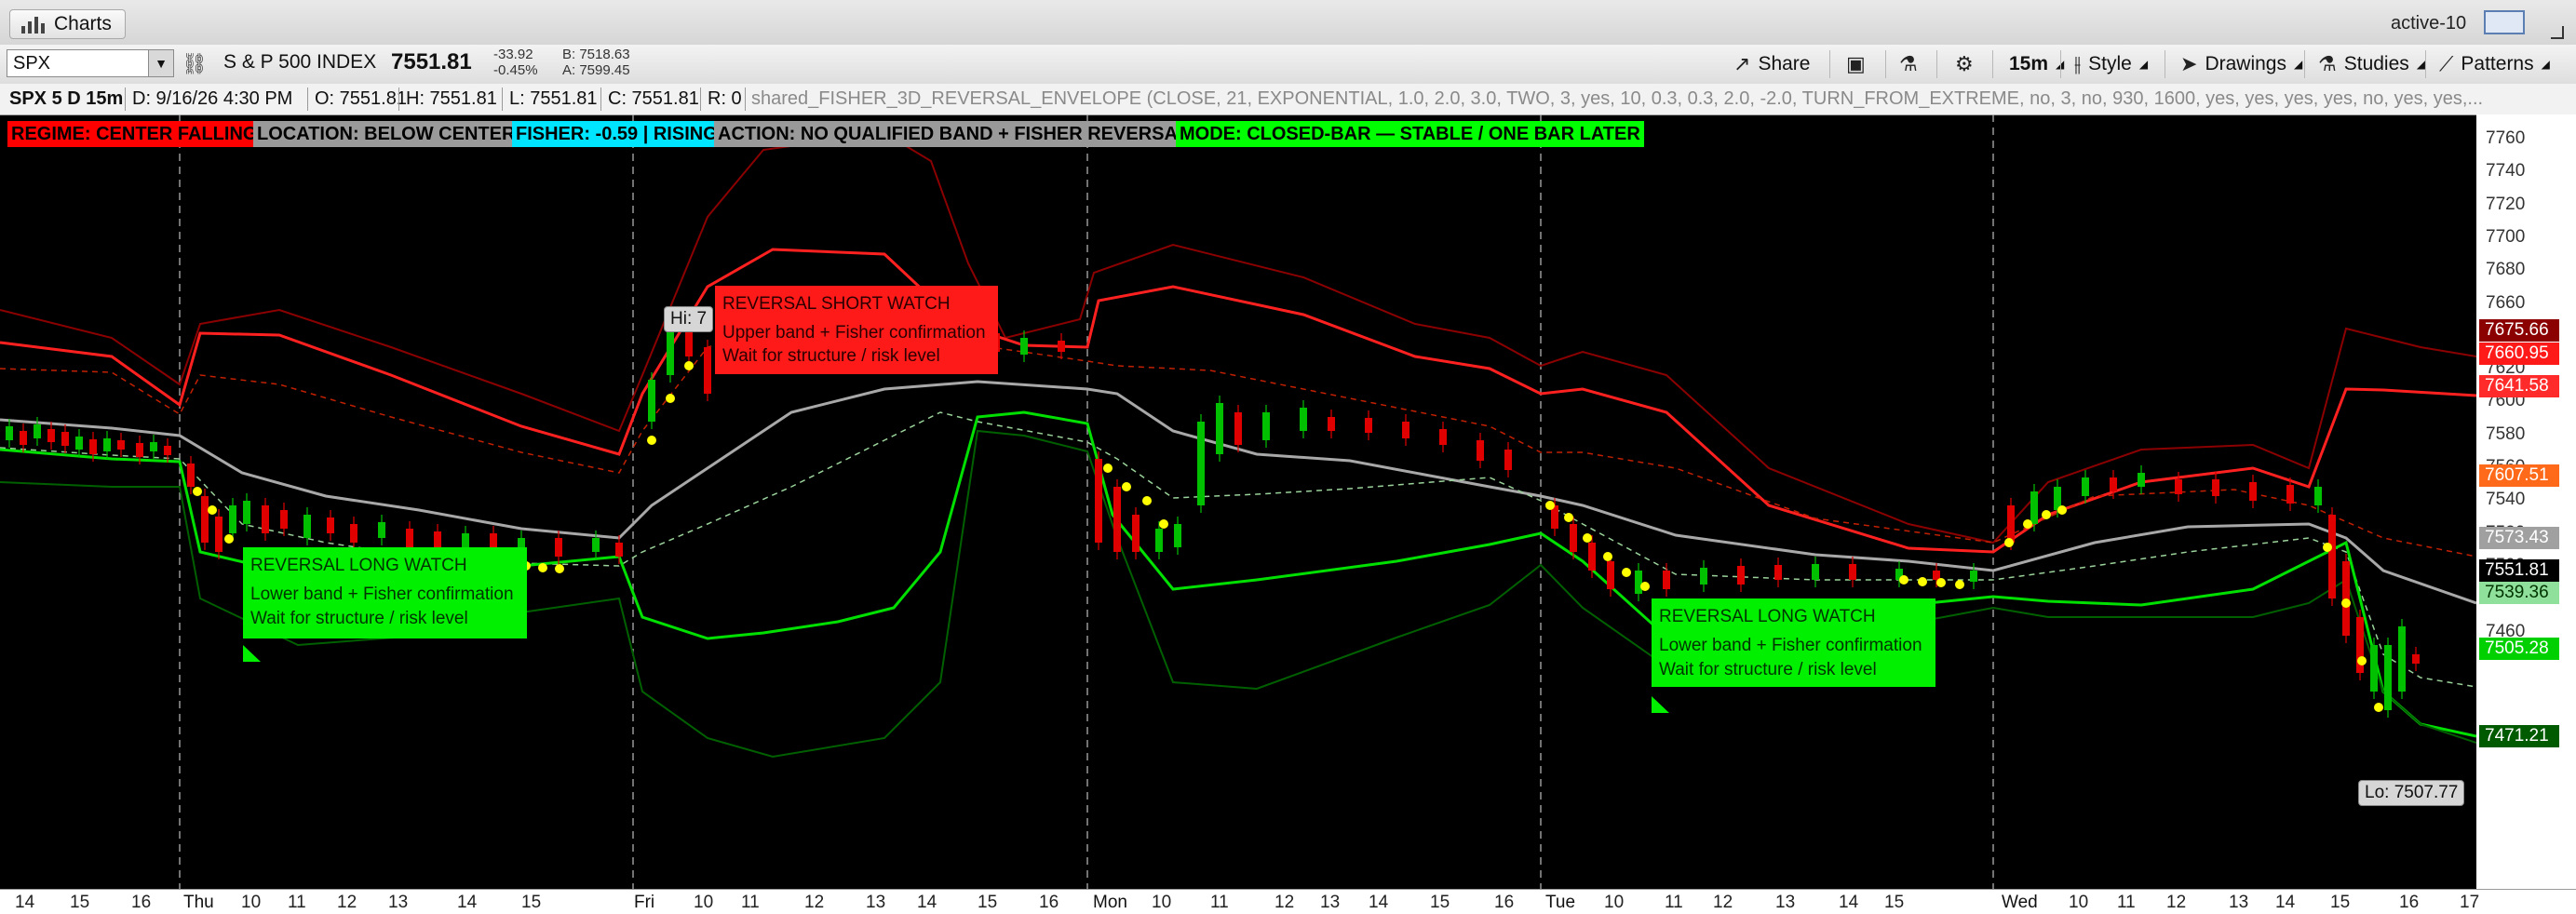 The height and width of the screenshot is (914, 2576). What do you see at coordinates (451, 98) in the screenshot?
I see `bar-high: H: 7551.81` at bounding box center [451, 98].